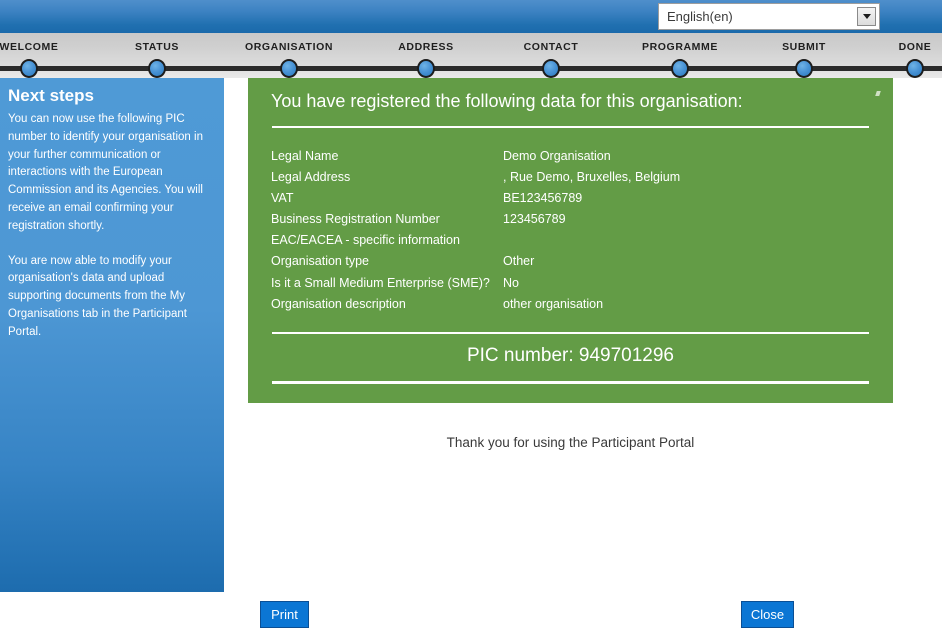  I want to click on header-bar: English(en), so click(471, 16).